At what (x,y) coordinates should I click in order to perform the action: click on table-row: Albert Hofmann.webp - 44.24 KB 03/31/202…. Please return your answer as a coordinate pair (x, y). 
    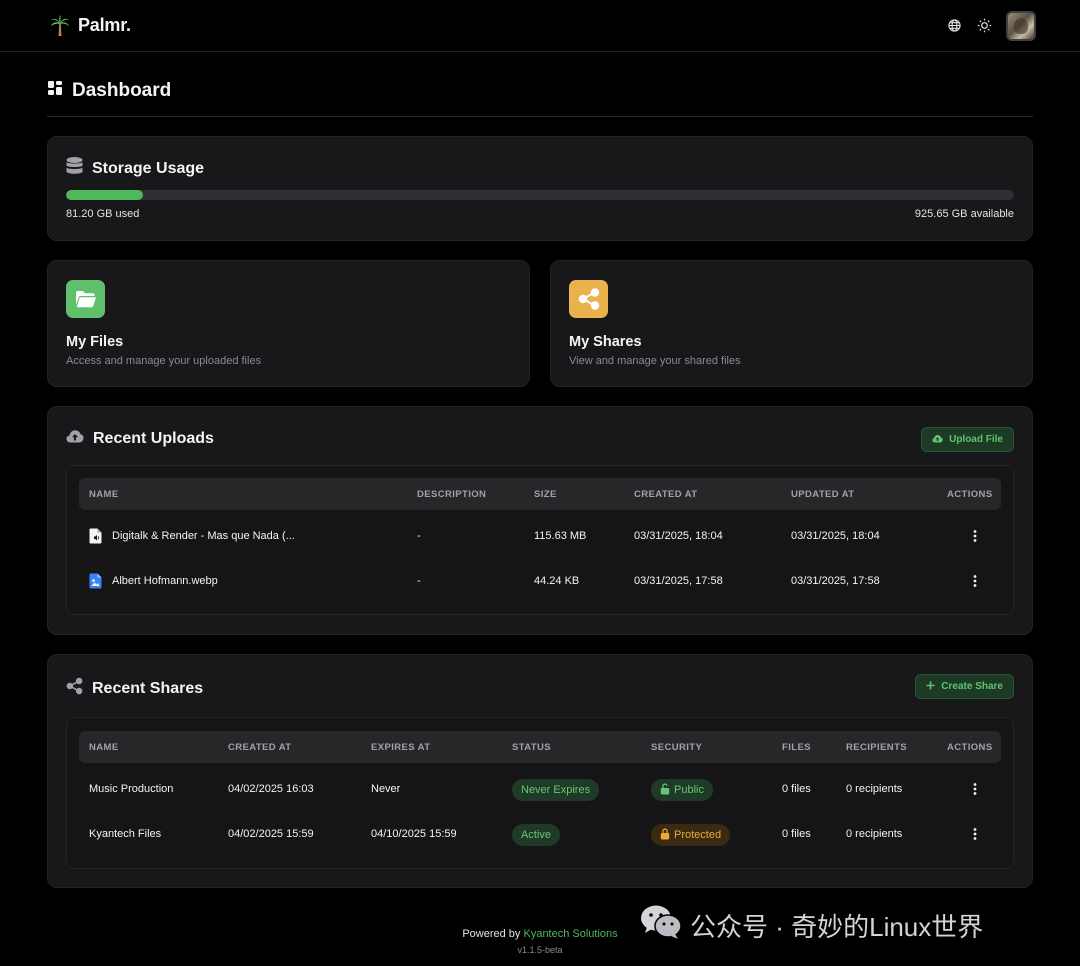
    Looking at the image, I should click on (540, 582).